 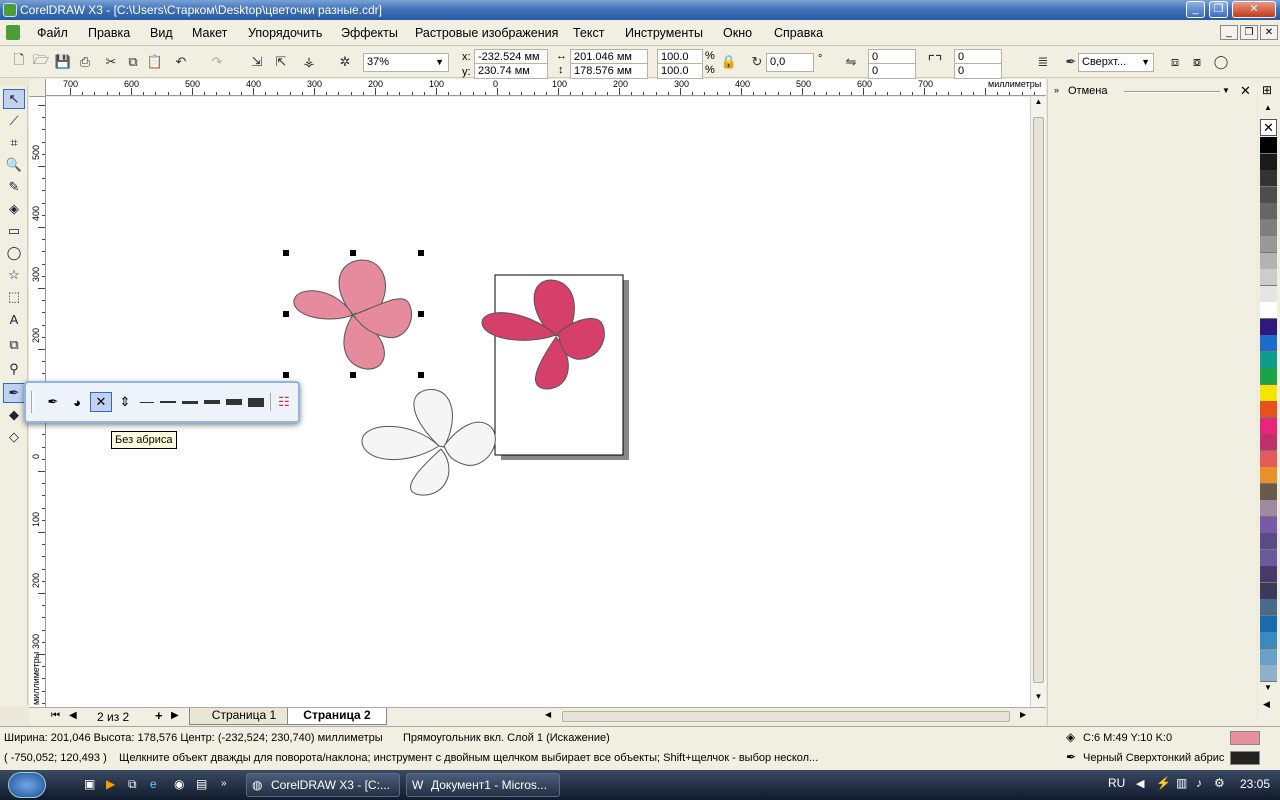 What do you see at coordinates (14, 187) in the screenshot?
I see `freehand-tool-icon: ✎` at bounding box center [14, 187].